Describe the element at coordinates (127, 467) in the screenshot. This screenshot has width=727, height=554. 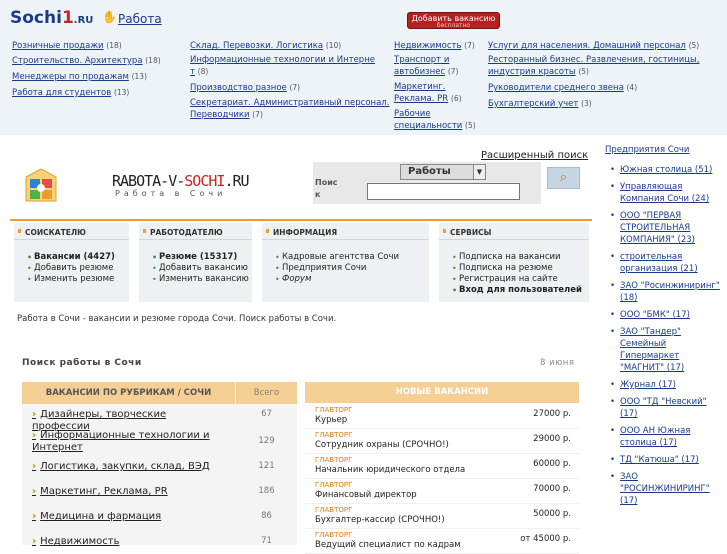
I see `rubric-link: Логистика, закупки, склад, ВЭД` at that location.